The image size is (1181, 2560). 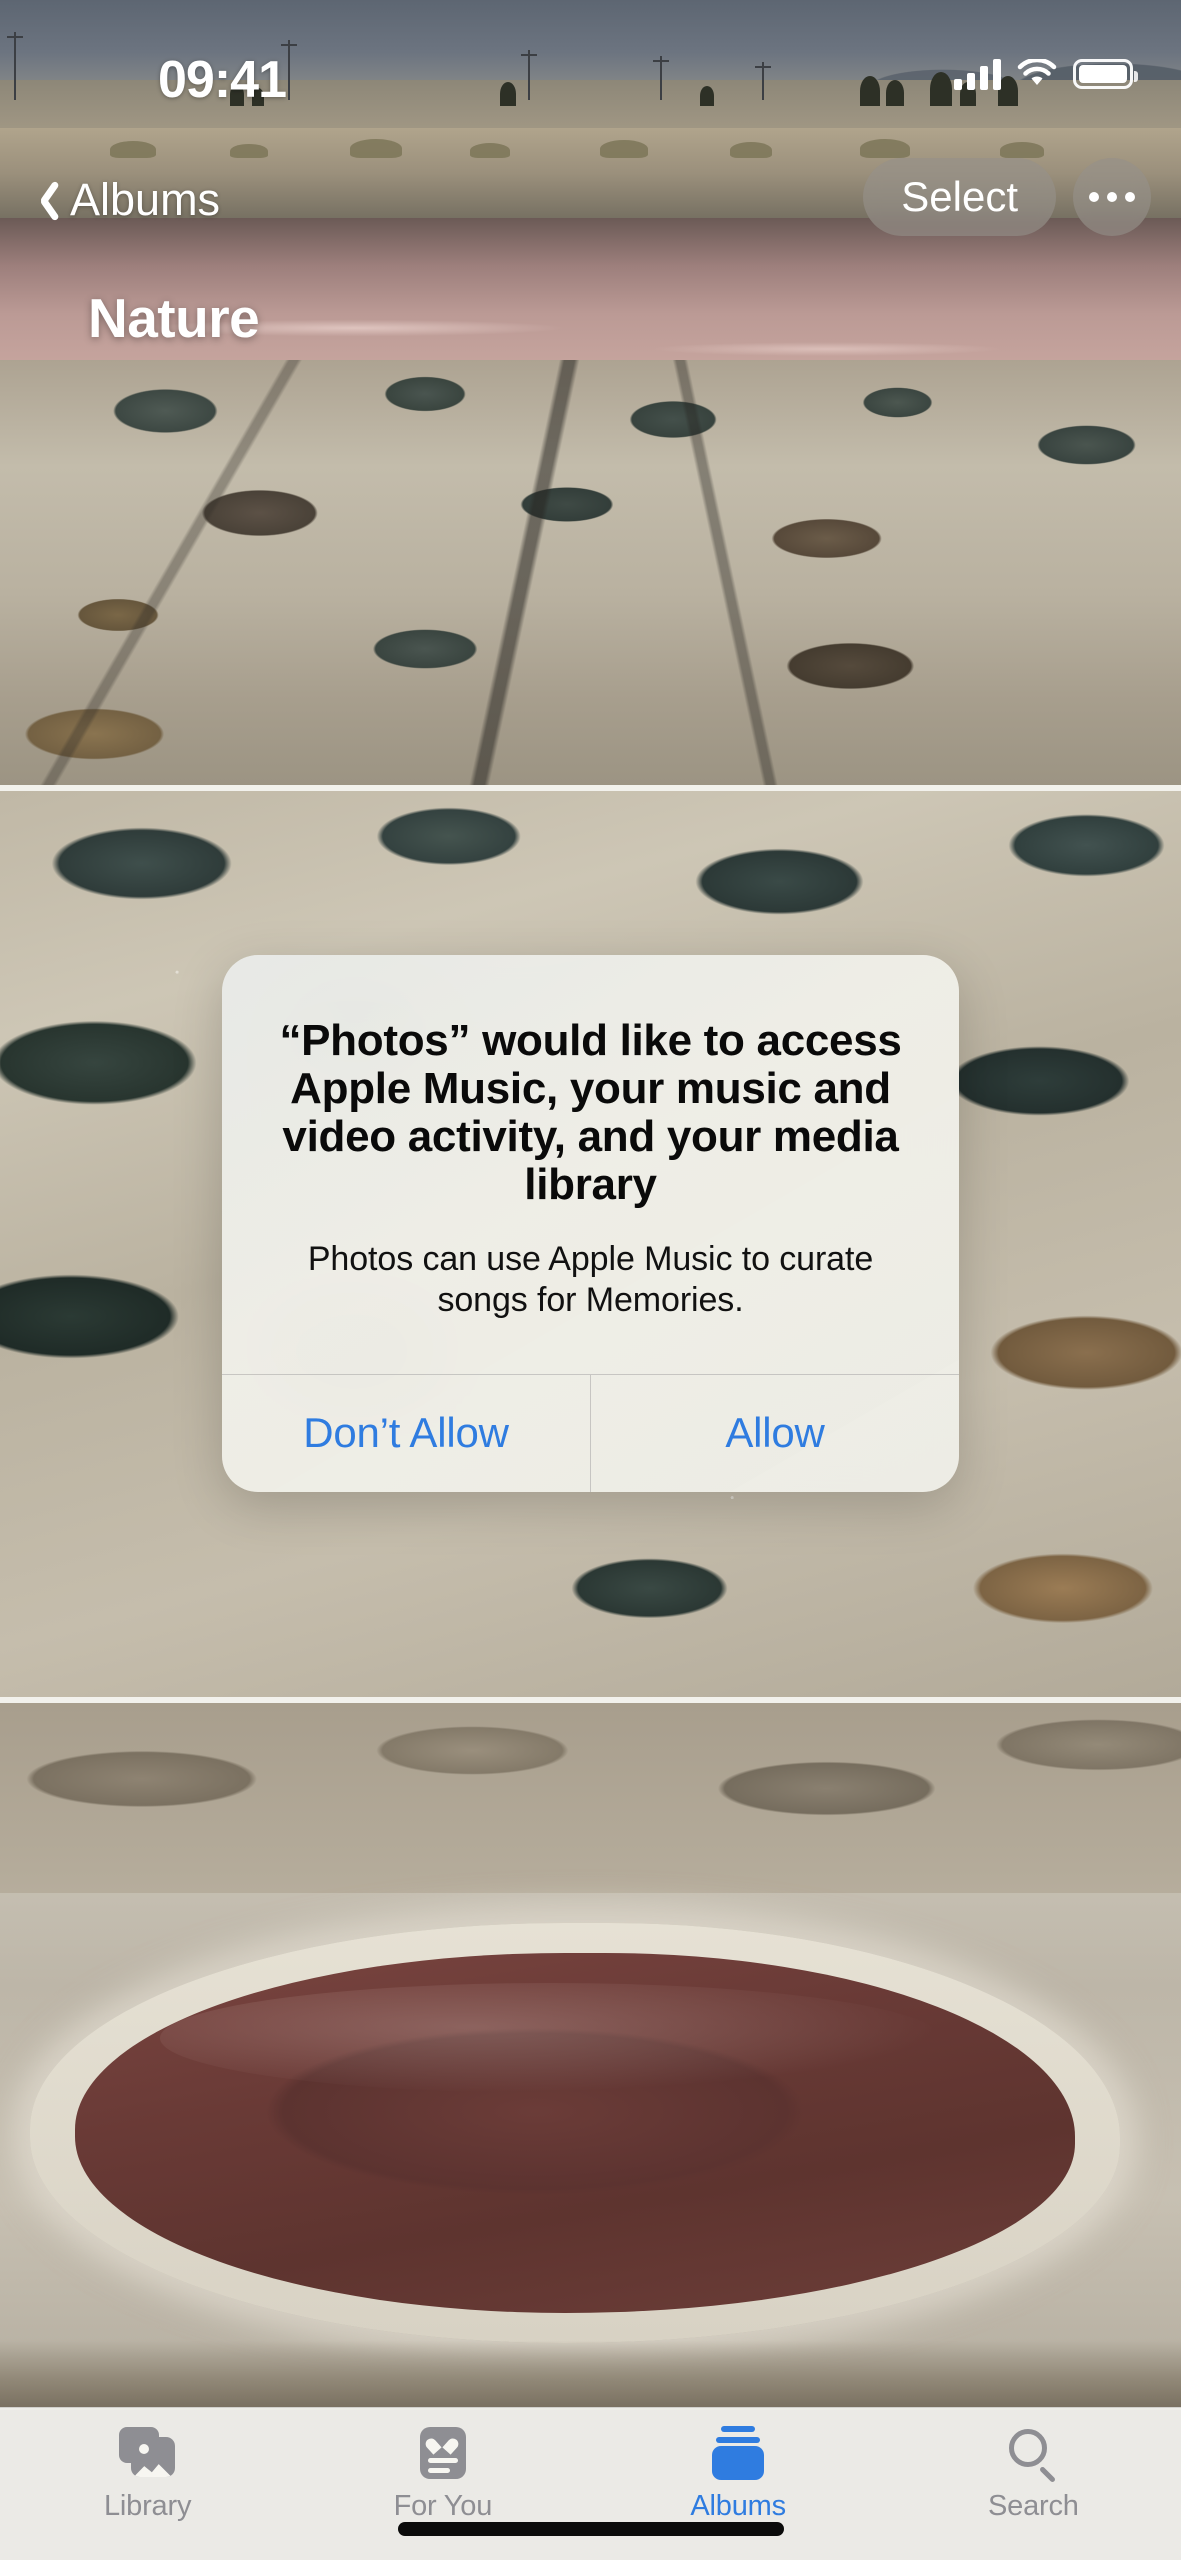 What do you see at coordinates (550, 2038) in the screenshot?
I see `photo-pool-sheen` at bounding box center [550, 2038].